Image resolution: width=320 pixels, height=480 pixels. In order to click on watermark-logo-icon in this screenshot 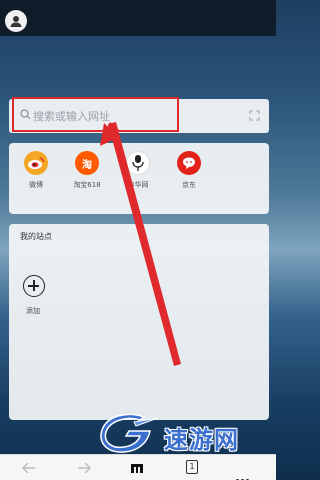, I will do `click(129, 433)`.